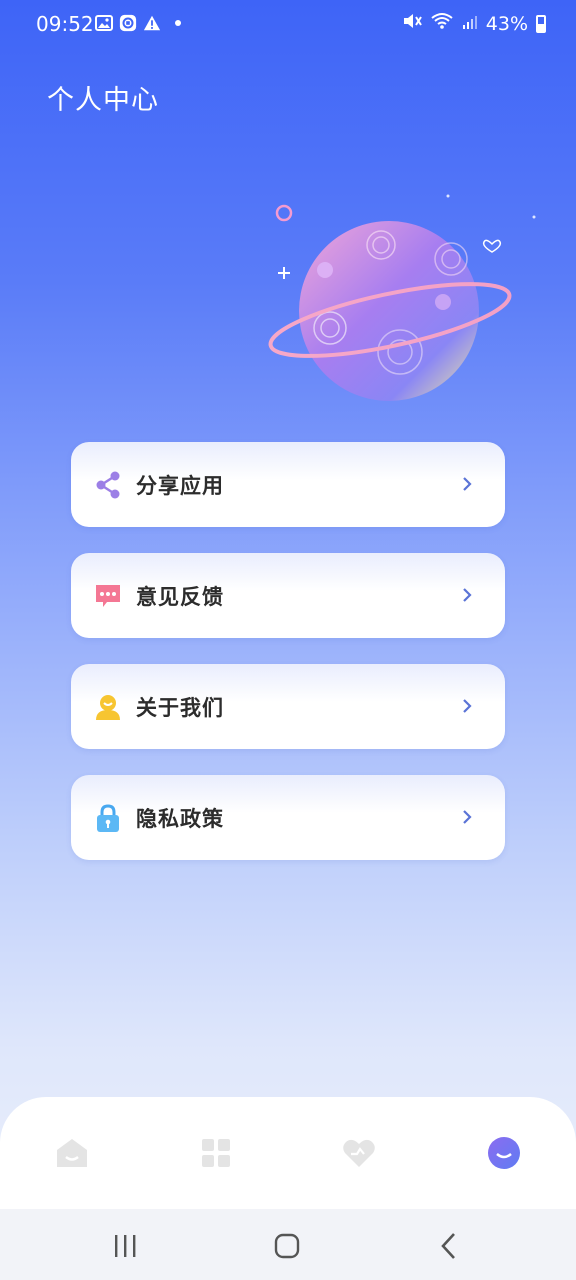 This screenshot has width=576, height=1280. Describe the element at coordinates (180, 708) in the screenshot. I see `menu-item-label: 关于我们` at that location.